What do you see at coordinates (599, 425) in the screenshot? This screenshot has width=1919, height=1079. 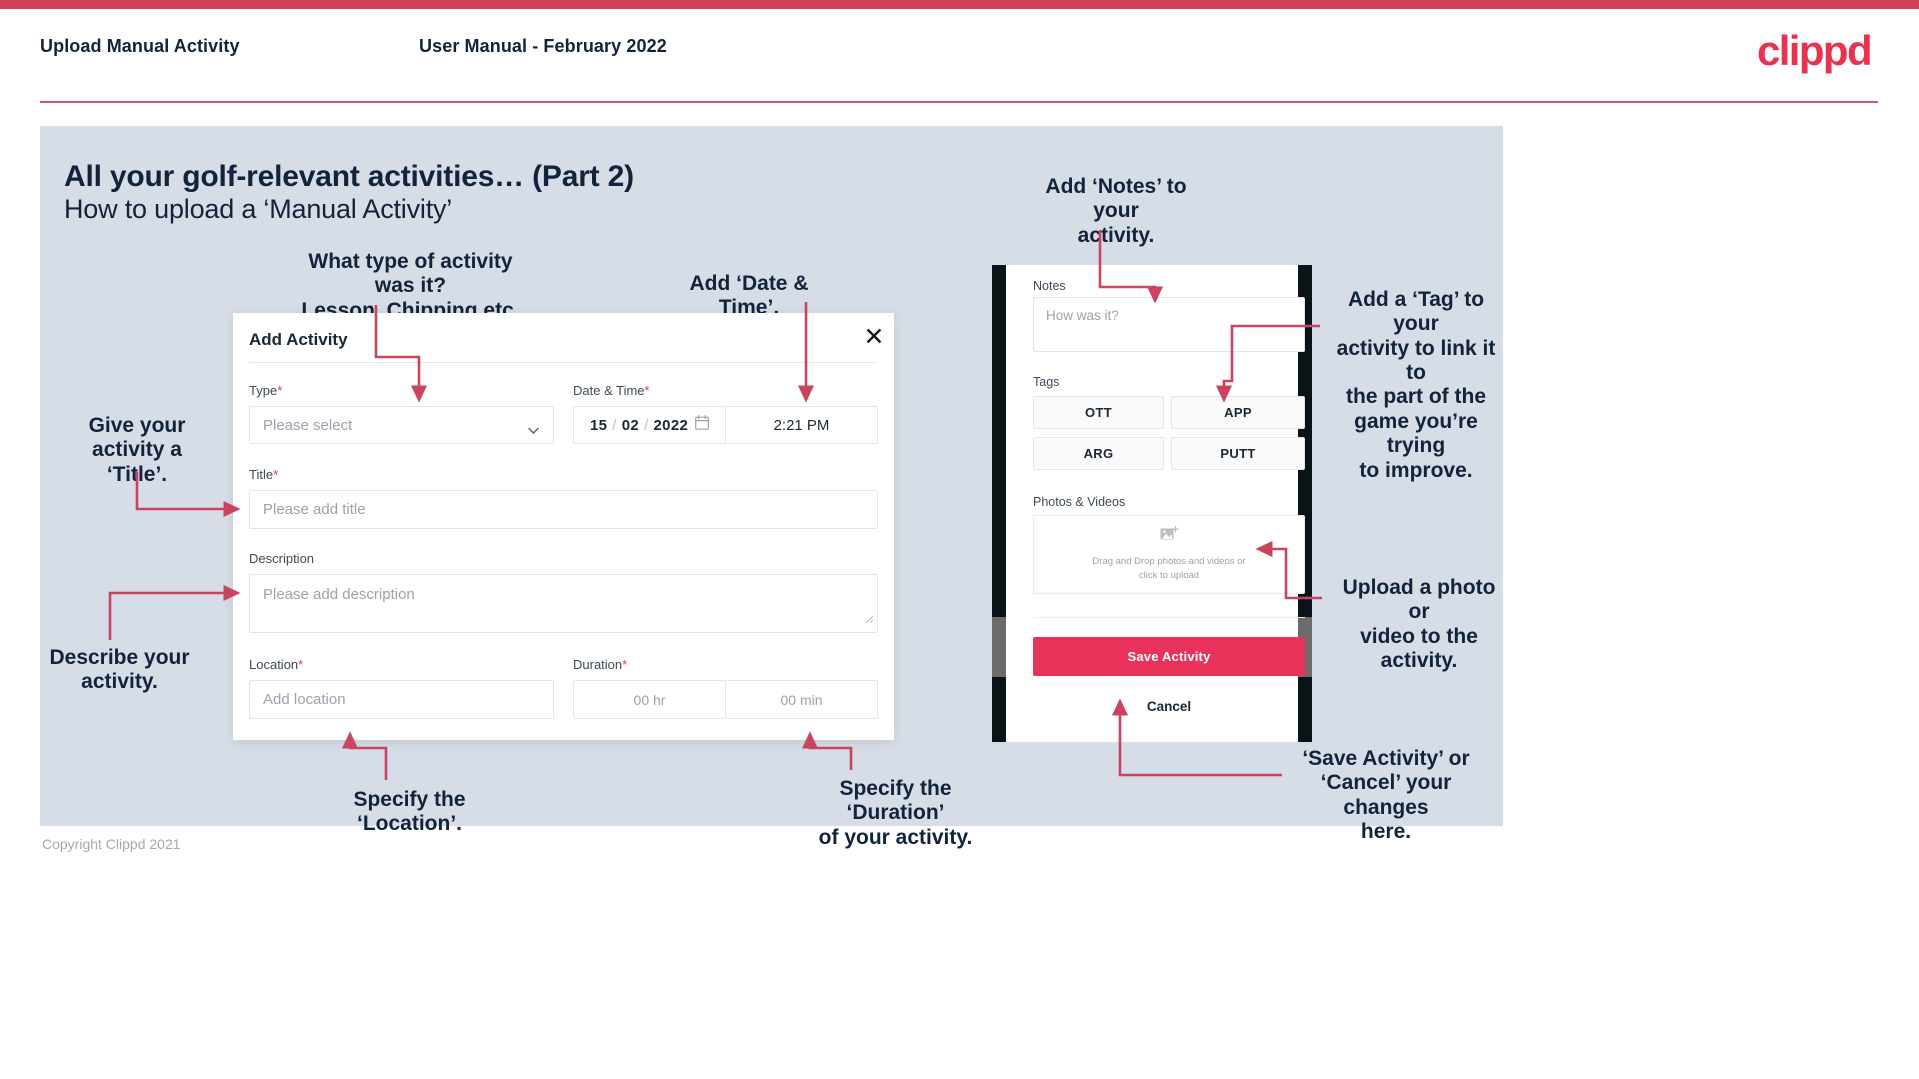 I see `date-day: 15` at bounding box center [599, 425].